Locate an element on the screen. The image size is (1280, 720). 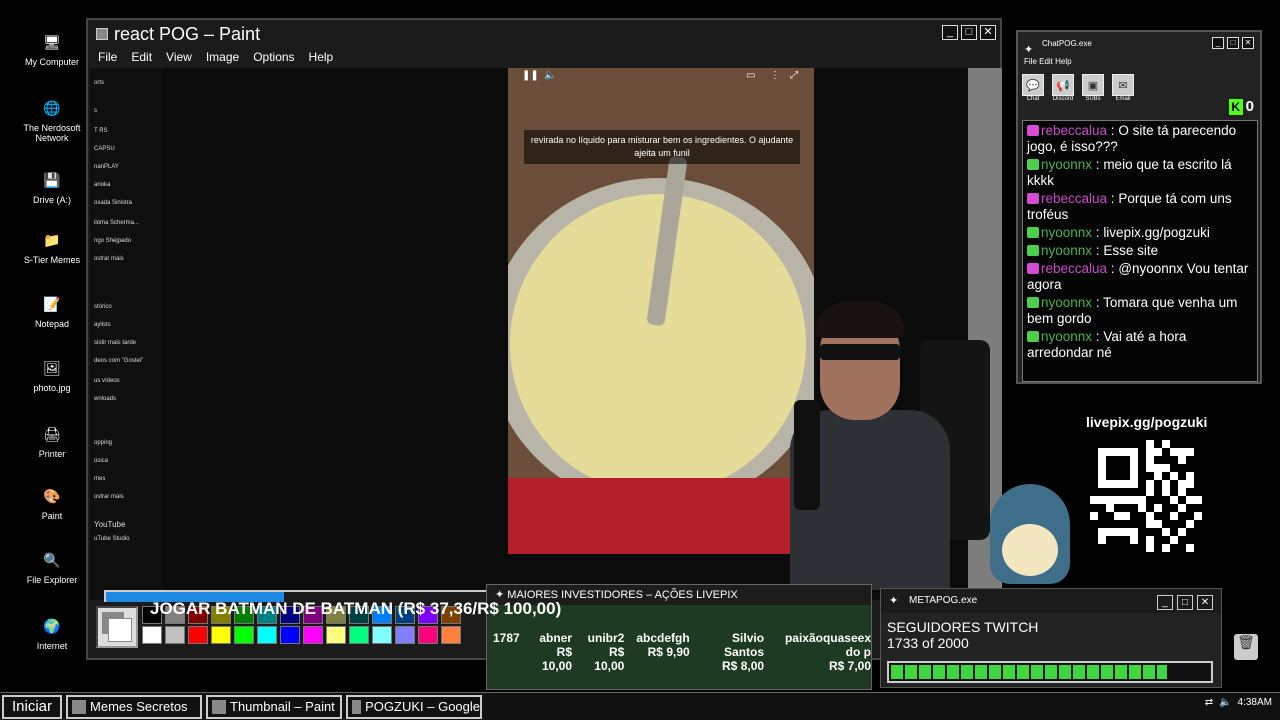
paint-titlebar: react POG – Paint is located at coordinates (544, 34).